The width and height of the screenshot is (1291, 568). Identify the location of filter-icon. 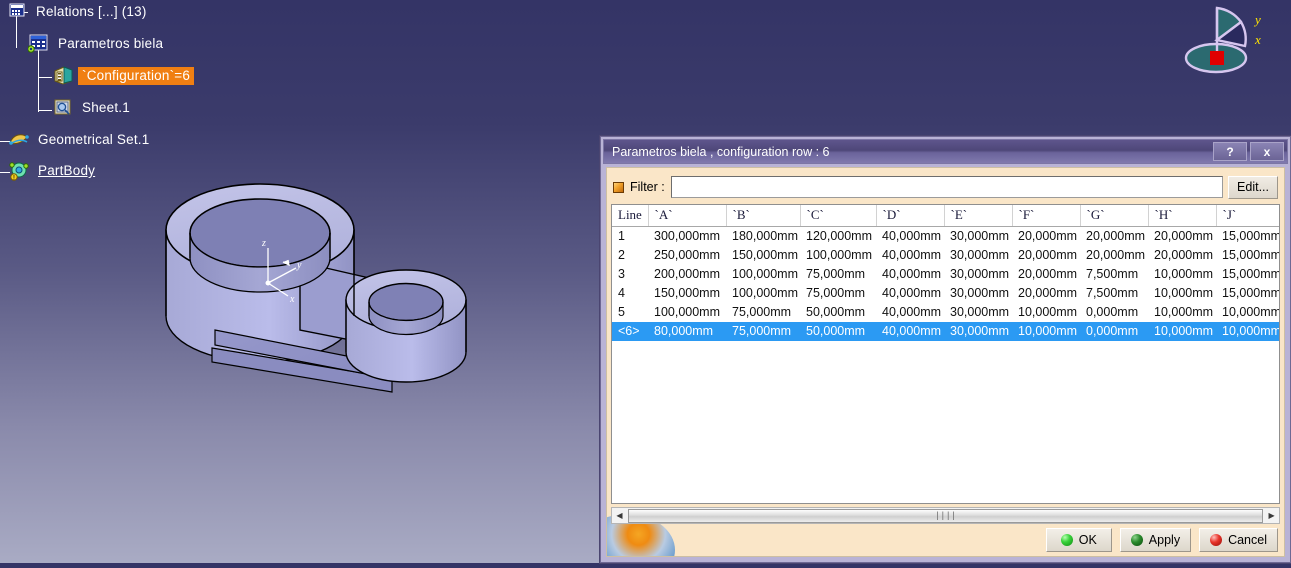
(618, 187).